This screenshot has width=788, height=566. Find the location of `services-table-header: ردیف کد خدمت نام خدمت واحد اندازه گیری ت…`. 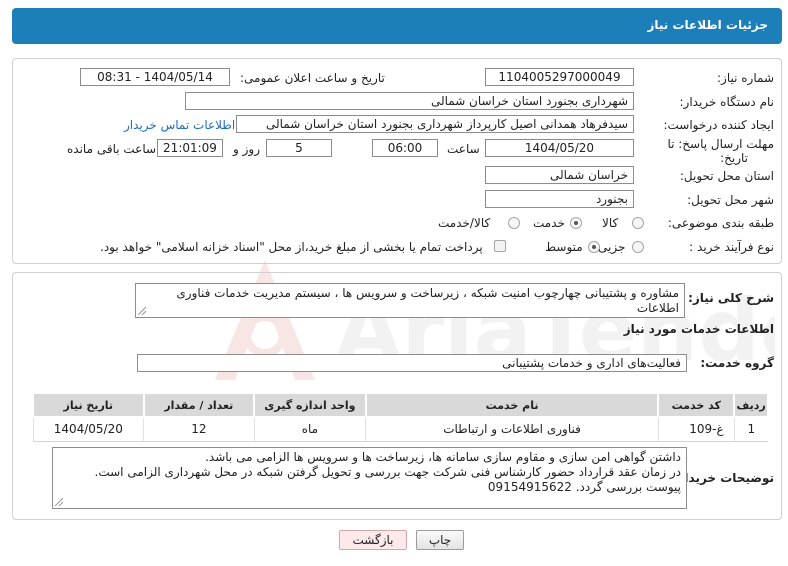

services-table-header: ردیف کد خدمت نام خدمت واحد اندازه گیری ت… is located at coordinates (400, 405).